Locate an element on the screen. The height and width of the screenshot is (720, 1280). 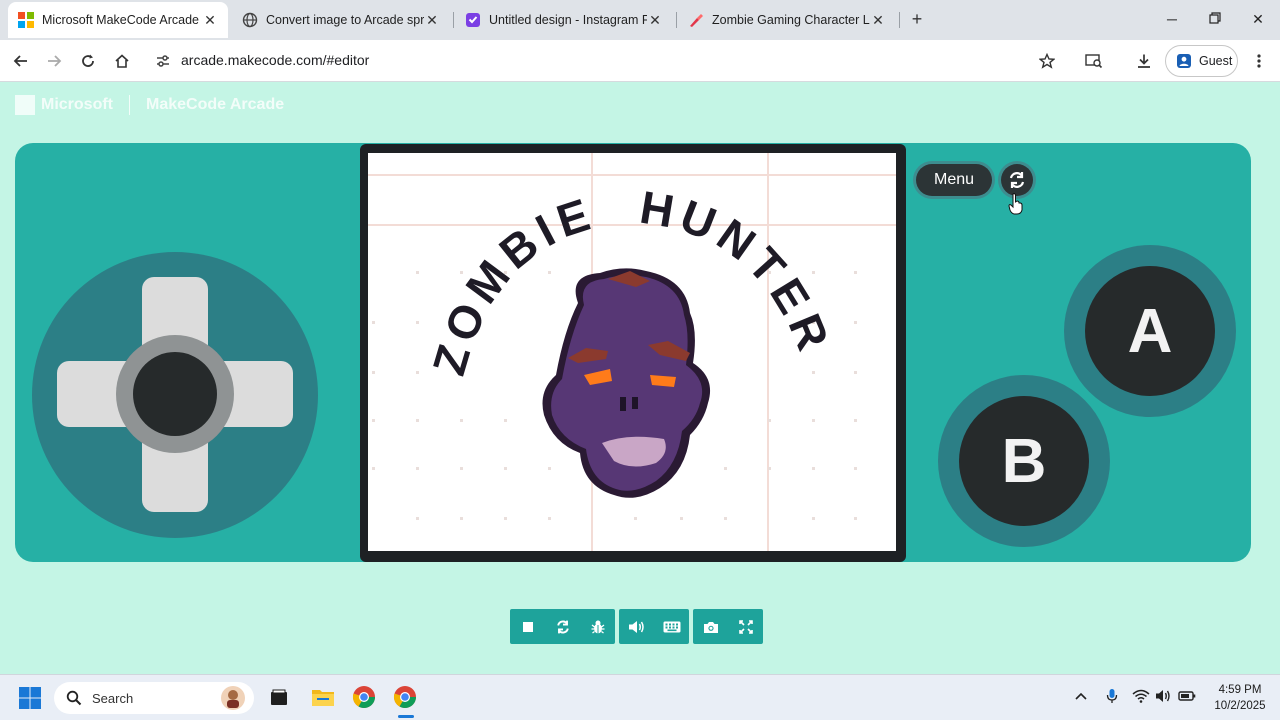
tab-title: Convert image to Arcade sprite is located at coordinates (345, 20).